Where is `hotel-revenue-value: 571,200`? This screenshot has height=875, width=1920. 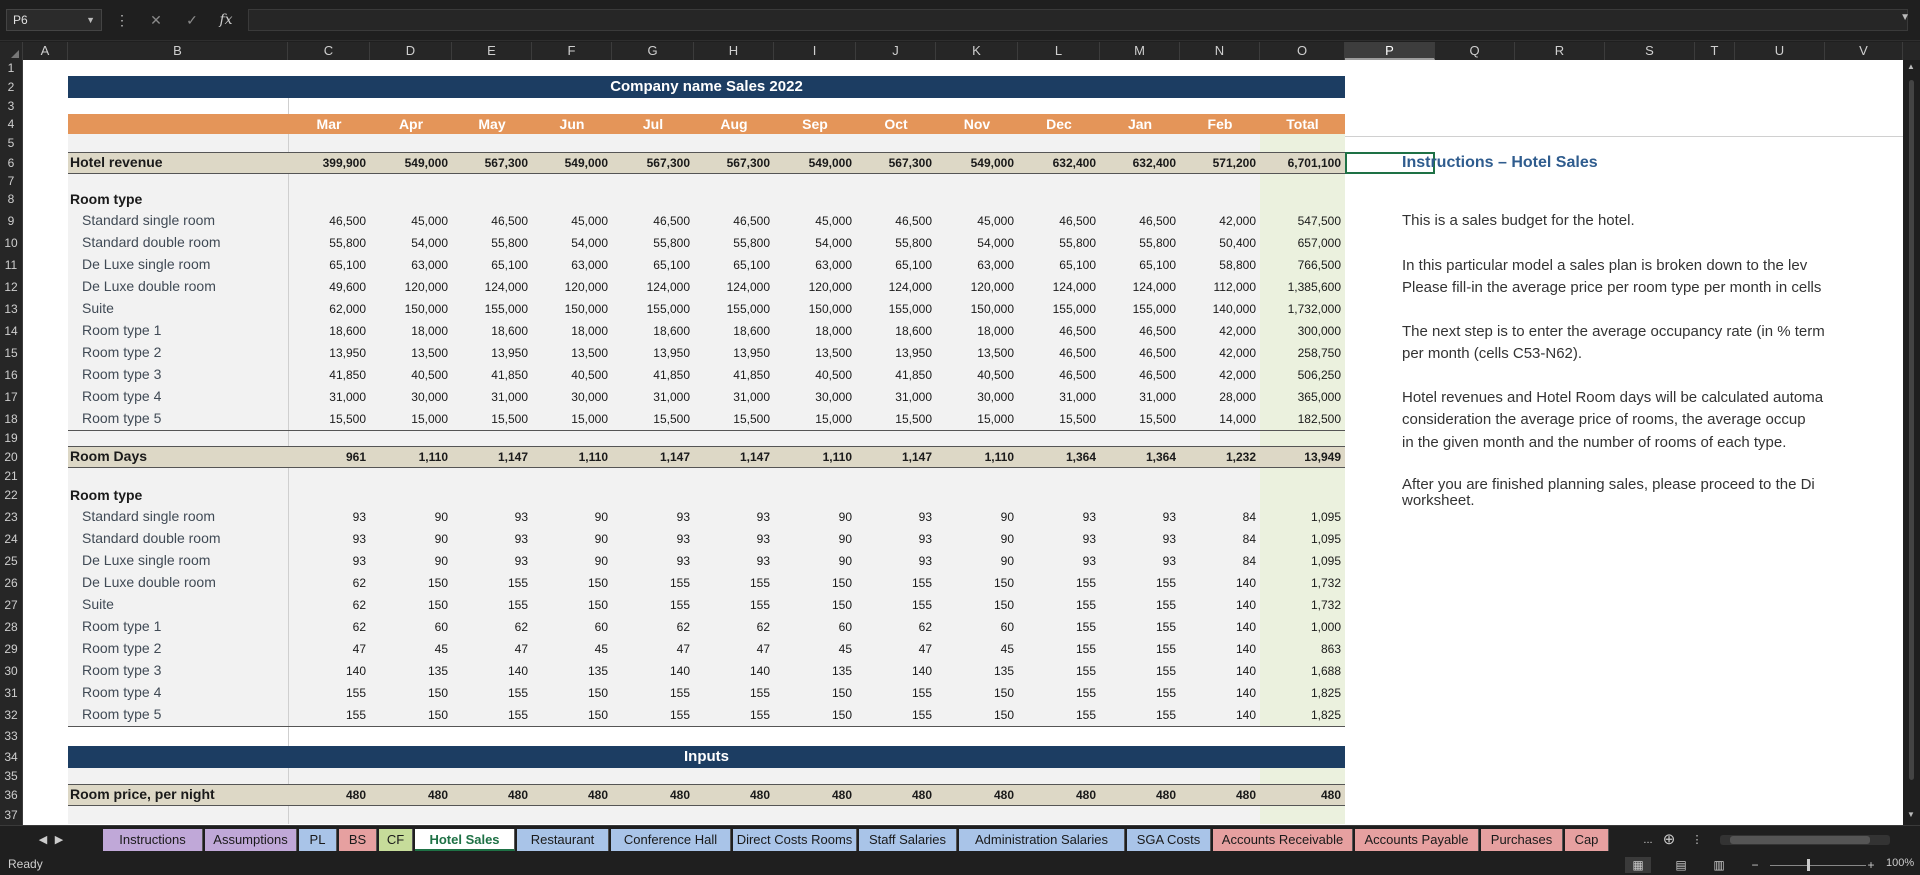 hotel-revenue-value: 571,200 is located at coordinates (1218, 163).